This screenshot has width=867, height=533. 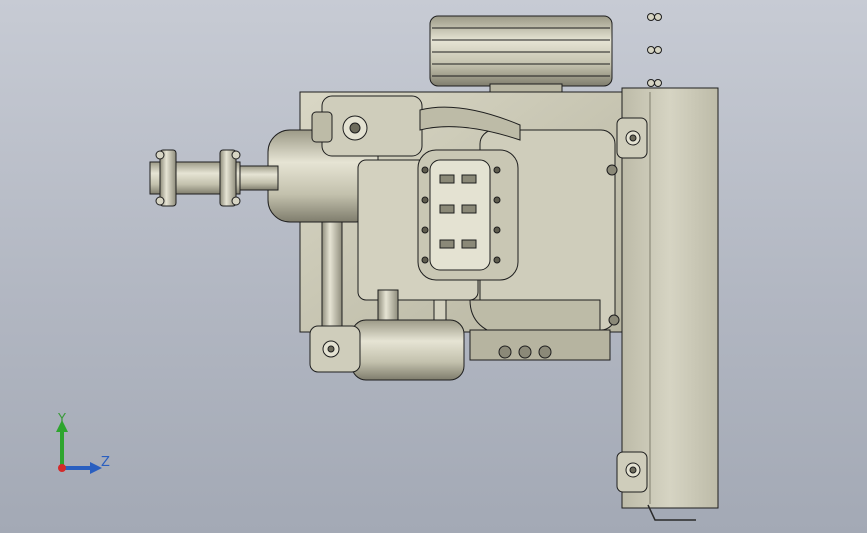 I want to click on origin-marker, so click(x=62, y=468).